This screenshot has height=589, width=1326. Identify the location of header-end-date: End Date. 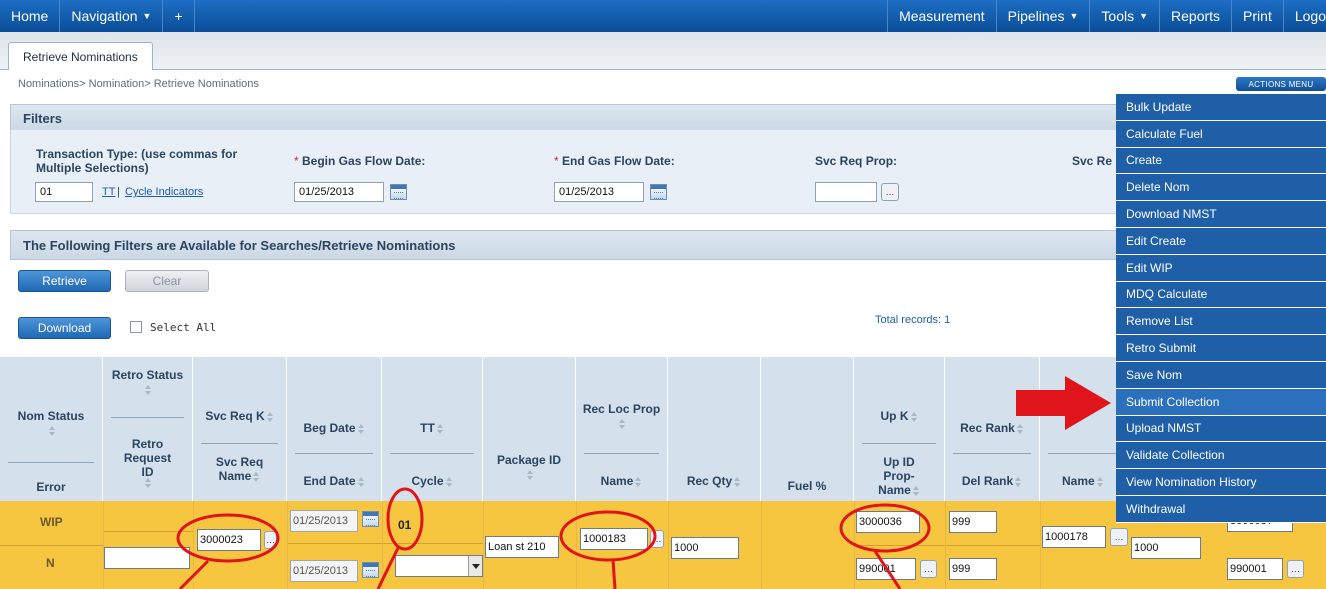
(334, 481).